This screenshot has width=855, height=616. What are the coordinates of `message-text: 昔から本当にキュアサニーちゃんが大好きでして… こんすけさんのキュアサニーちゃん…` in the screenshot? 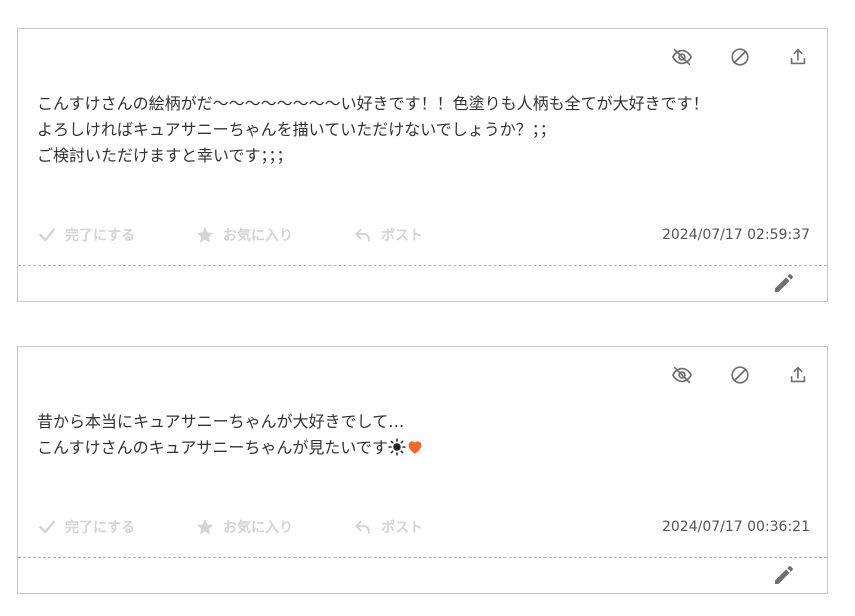 It's located at (422, 435).